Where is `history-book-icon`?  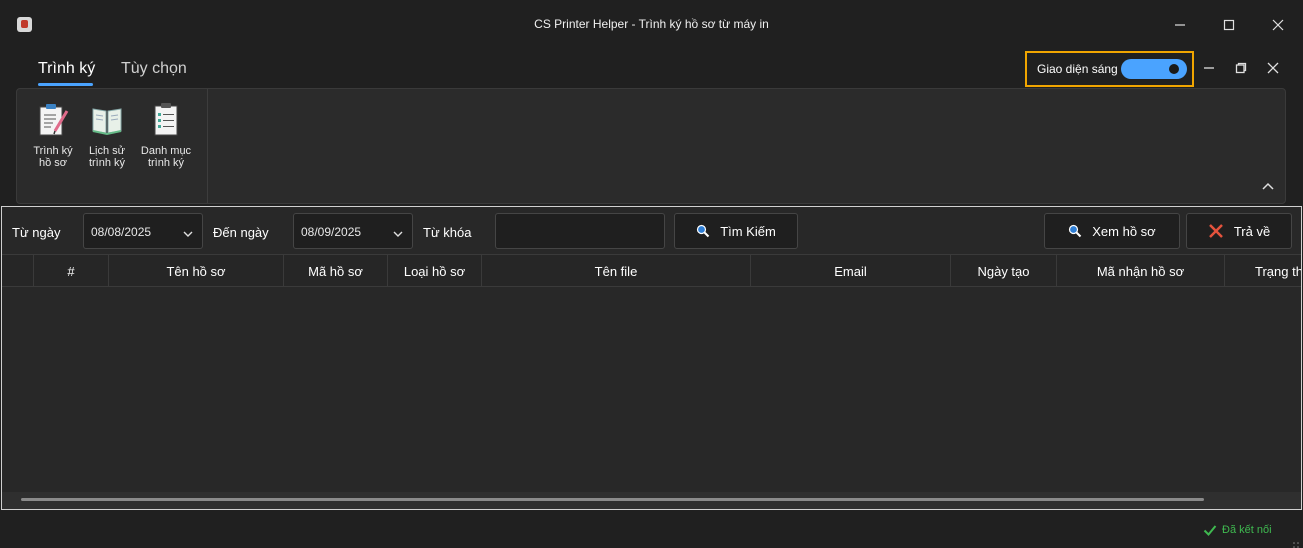 history-book-icon is located at coordinates (107, 119).